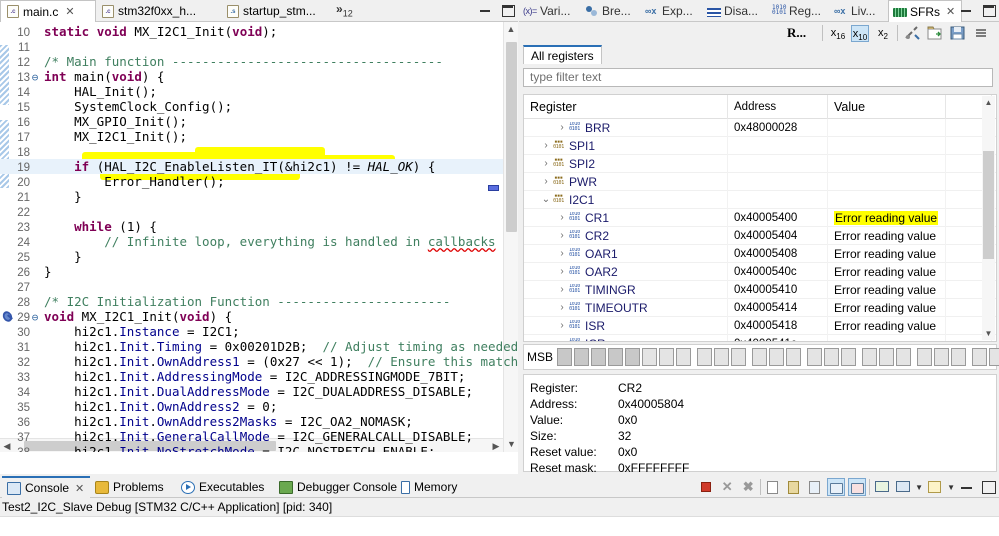  I want to click on table-row: › 1010 0101 BRR 0x48000028, so click(760, 127).